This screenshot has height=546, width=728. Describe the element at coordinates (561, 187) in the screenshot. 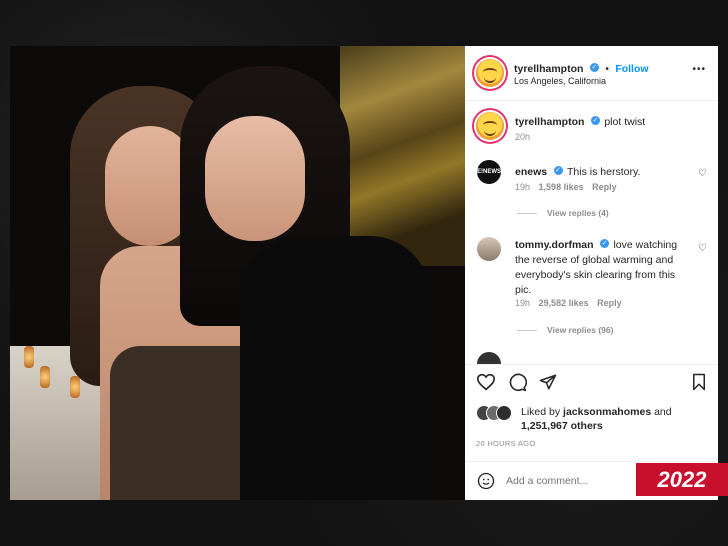

I see `comment-likes: 1,598 likes` at that location.